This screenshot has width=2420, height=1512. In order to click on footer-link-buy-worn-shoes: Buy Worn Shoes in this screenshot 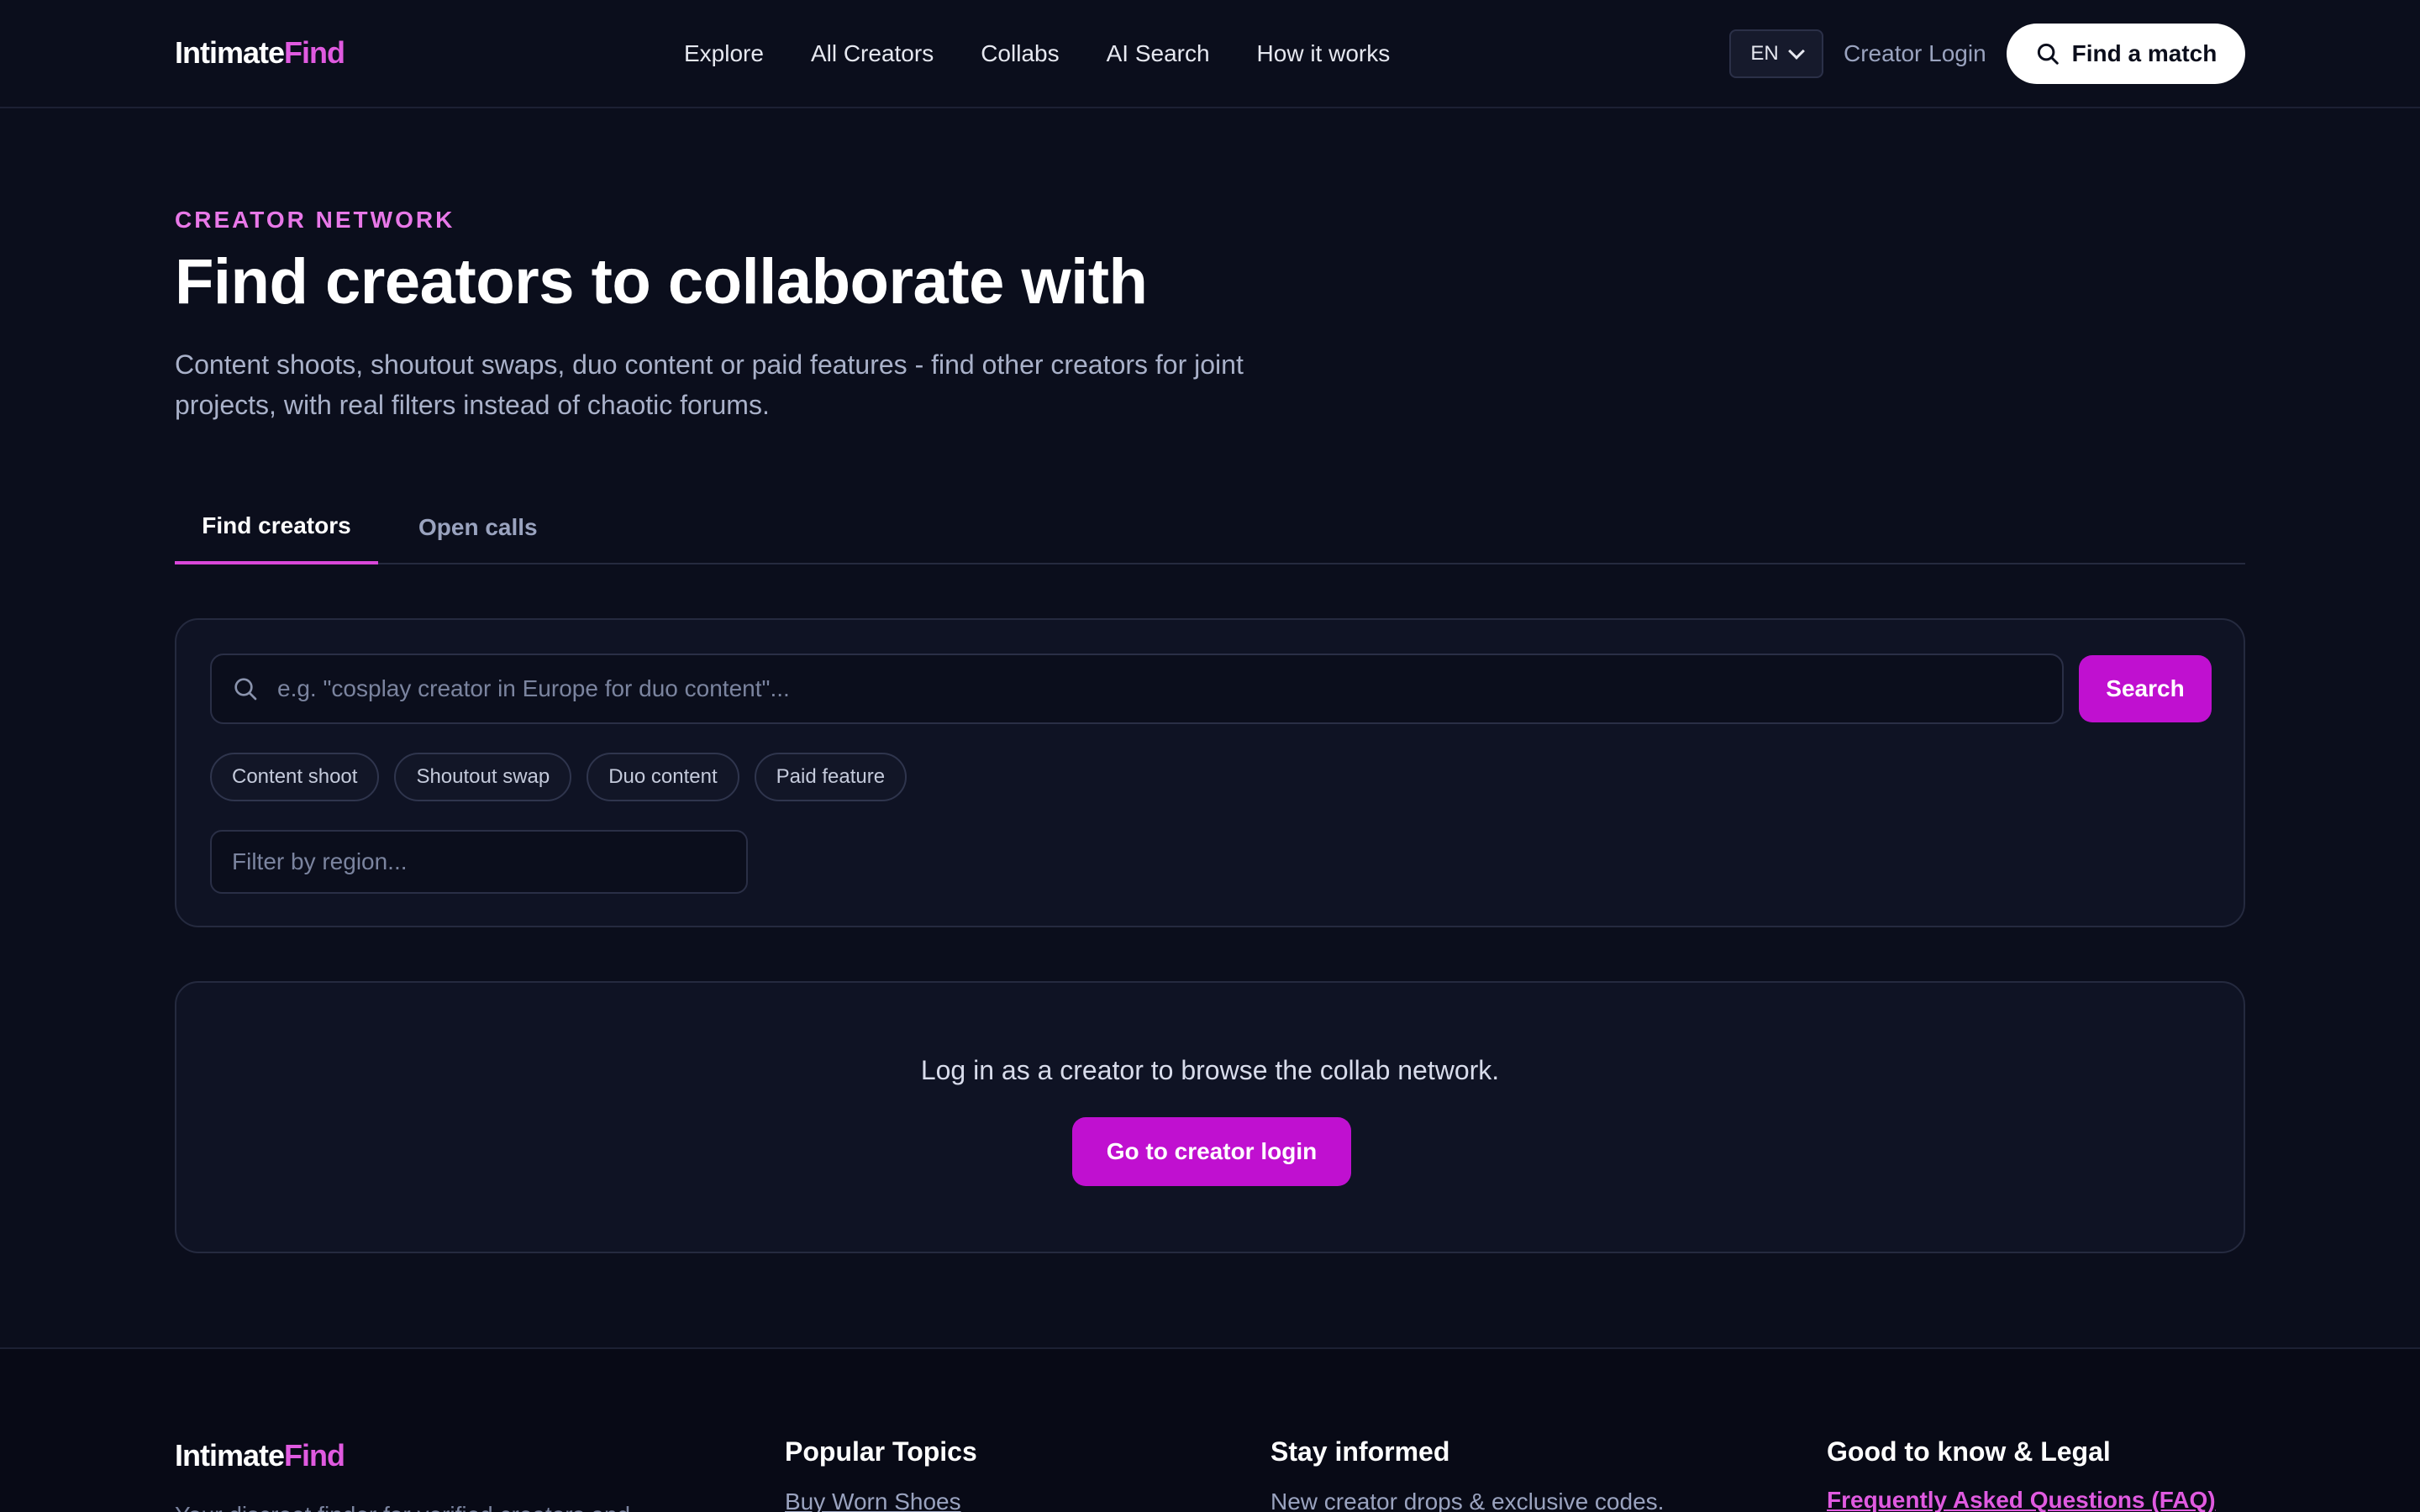, I will do `click(873, 1500)`.